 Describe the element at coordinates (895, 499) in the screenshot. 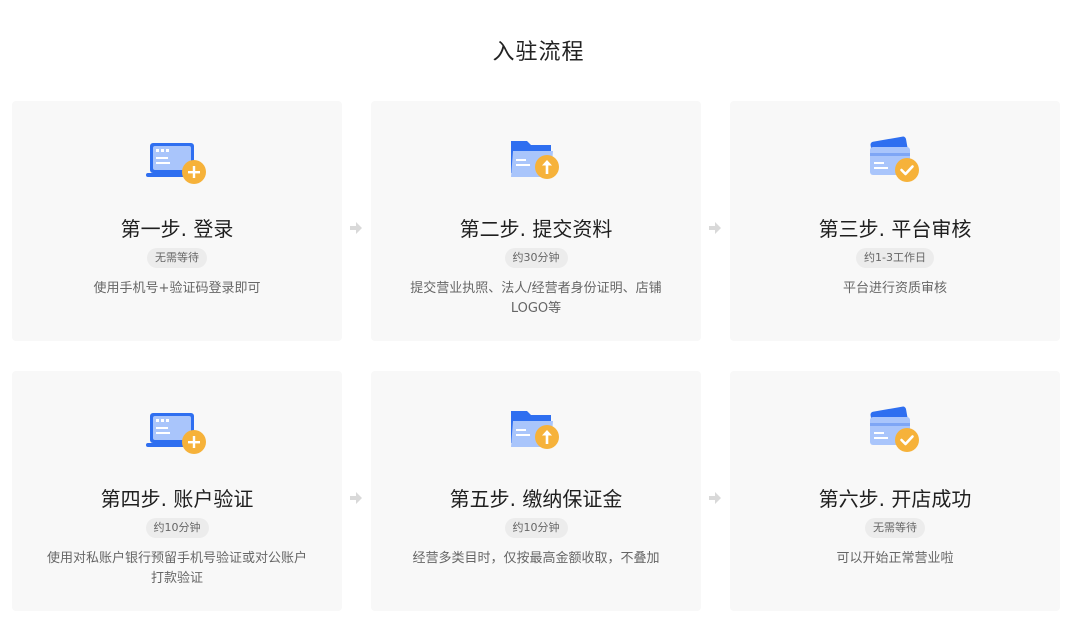

I see `step-title: 第六步. 开店成功` at that location.